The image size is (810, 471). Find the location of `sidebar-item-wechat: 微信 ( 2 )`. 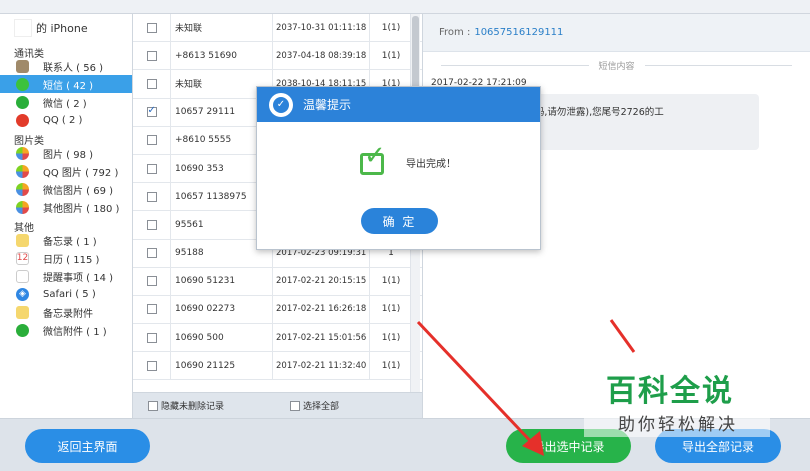

sidebar-item-wechat: 微信 ( 2 ) is located at coordinates (66, 102).